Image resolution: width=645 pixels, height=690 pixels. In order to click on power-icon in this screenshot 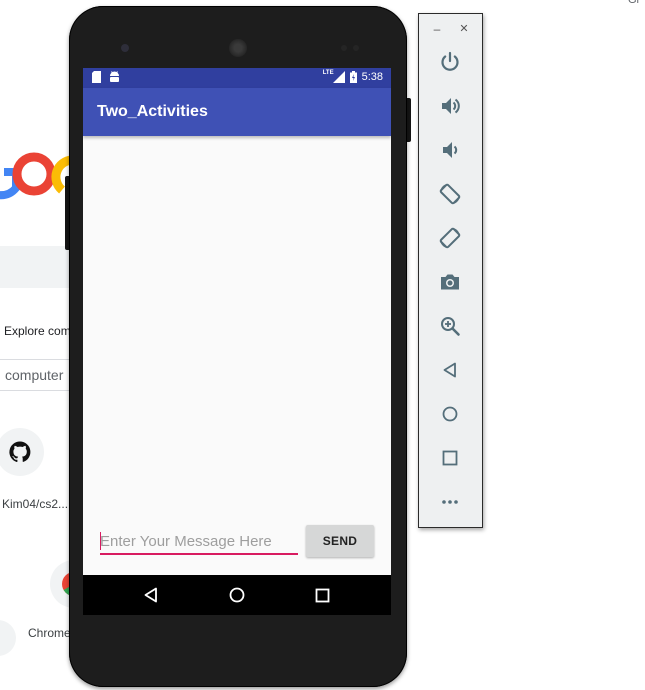, I will do `click(450, 61)`.